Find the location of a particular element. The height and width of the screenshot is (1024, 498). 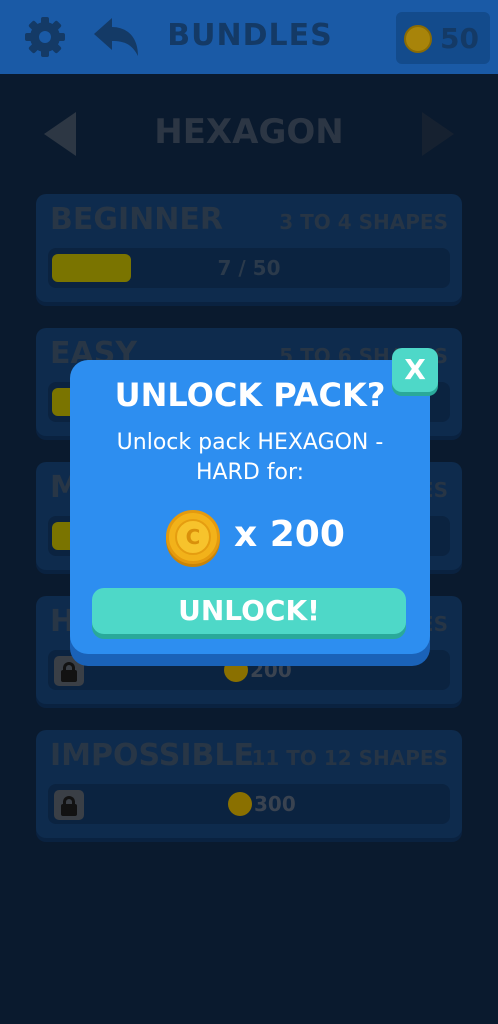

level-name: BEGINNER is located at coordinates (136, 219).